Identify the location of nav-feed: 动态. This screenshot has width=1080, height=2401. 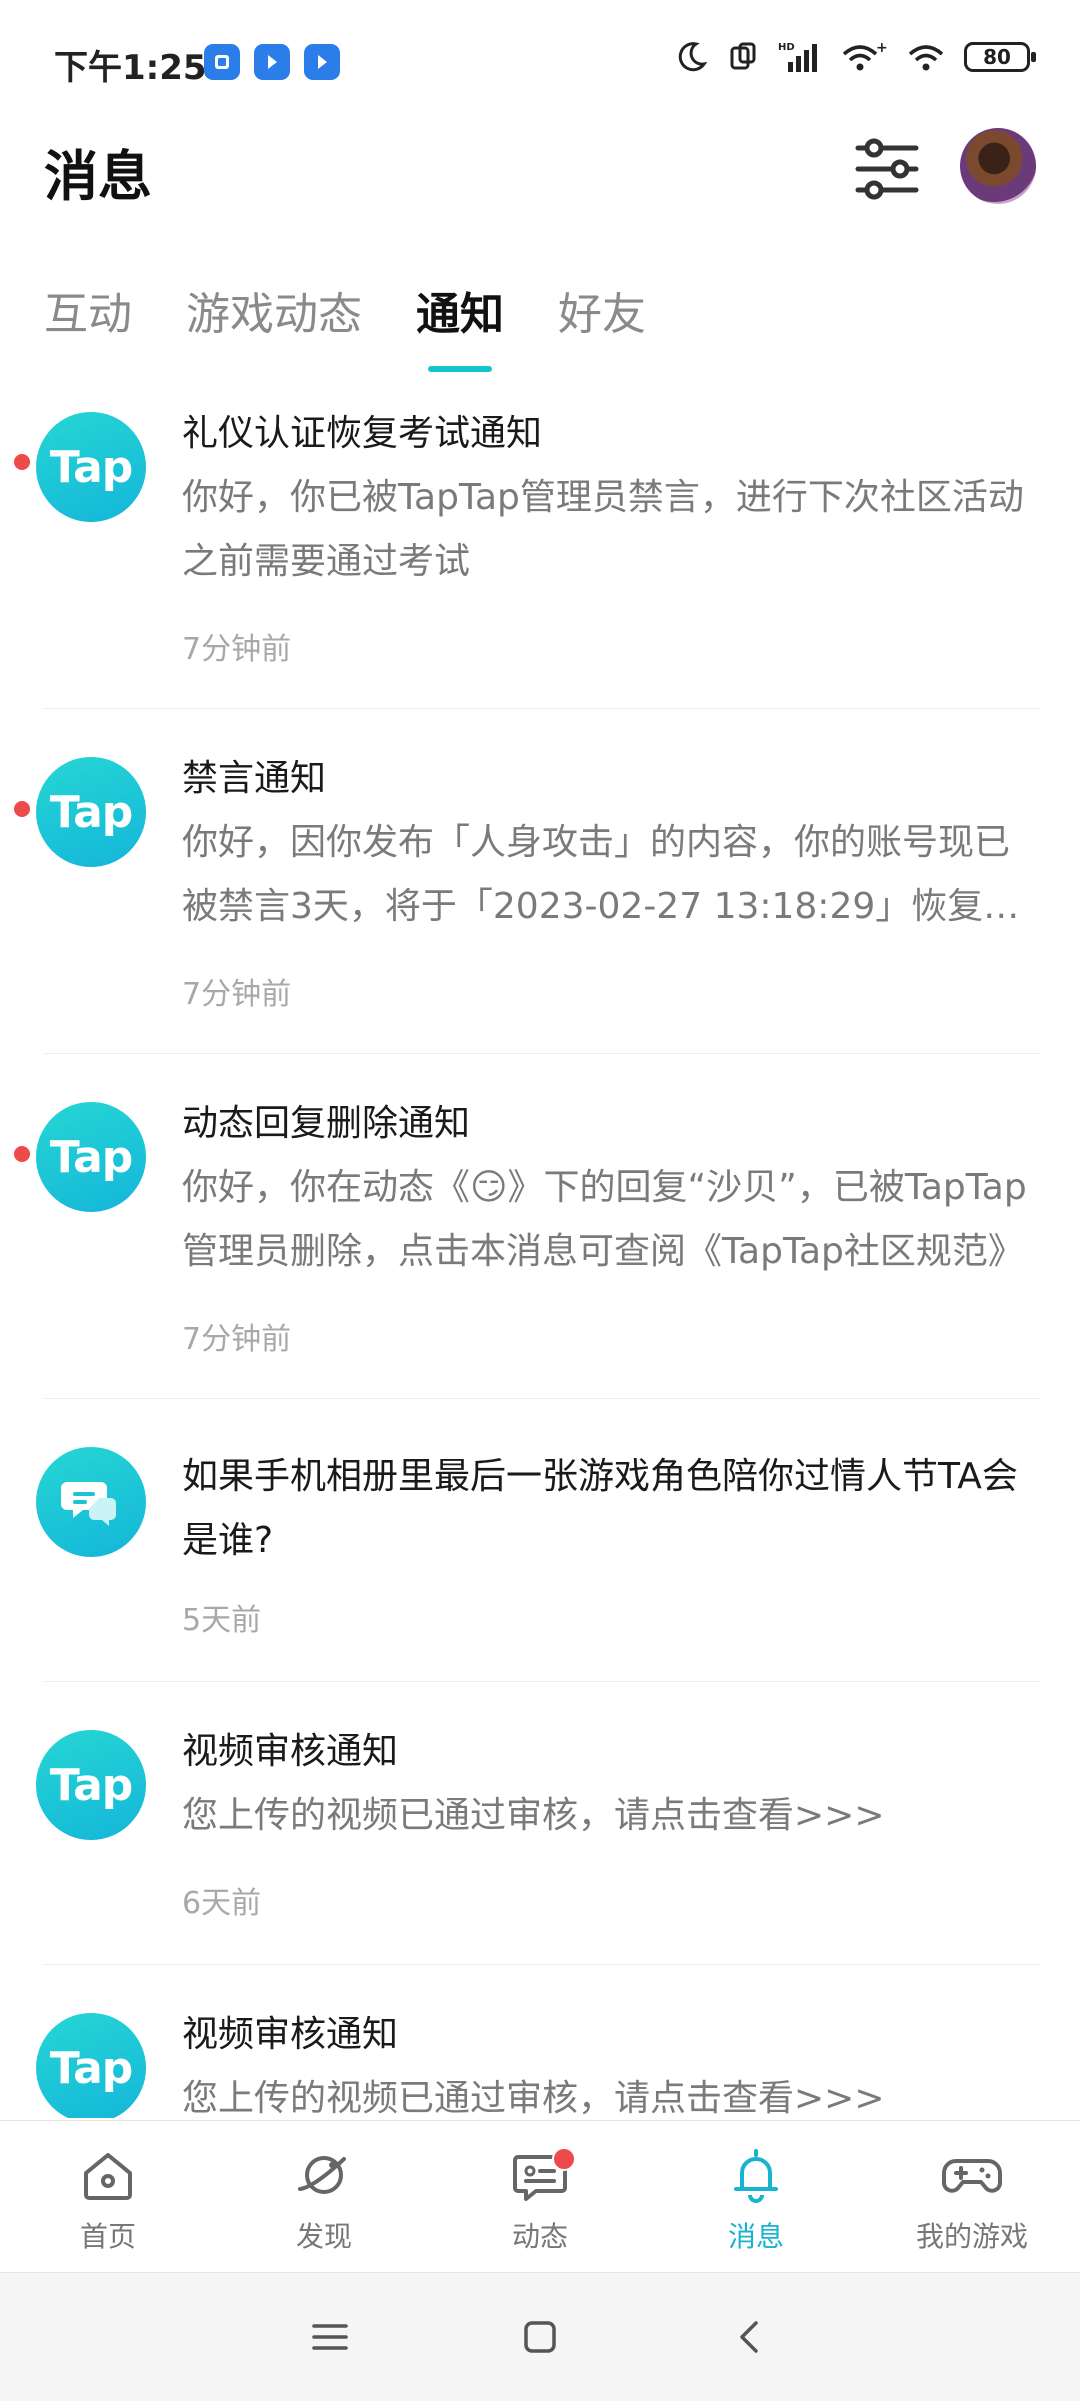
(540, 2196).